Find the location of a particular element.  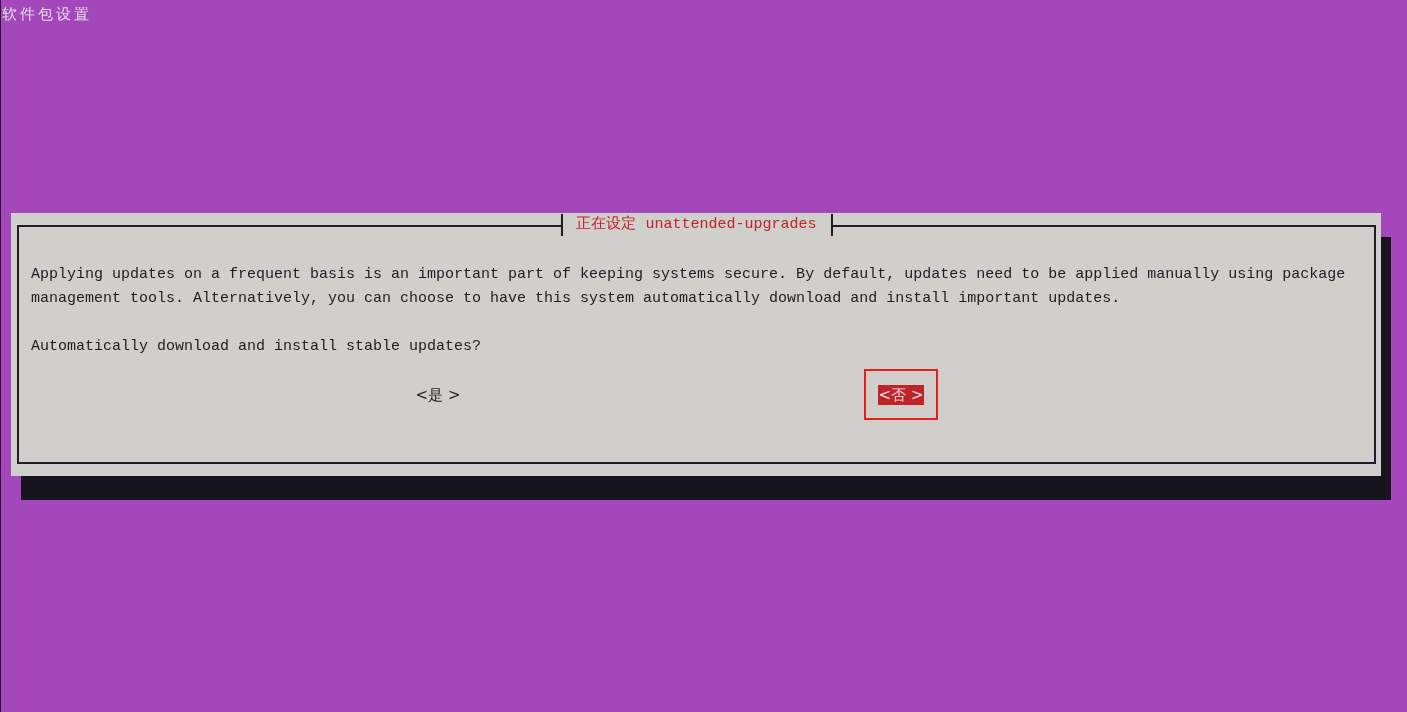

dialog-button: <否 > is located at coordinates (901, 394).